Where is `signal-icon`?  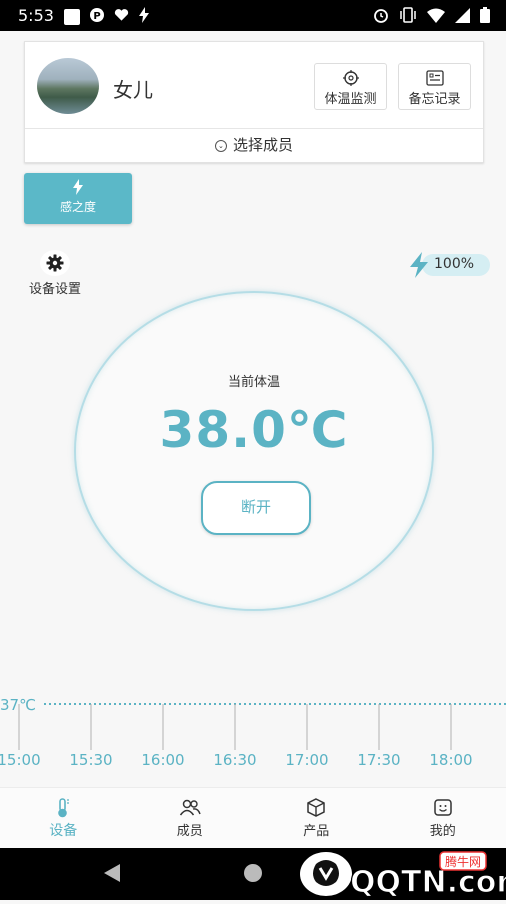 signal-icon is located at coordinates (462, 17).